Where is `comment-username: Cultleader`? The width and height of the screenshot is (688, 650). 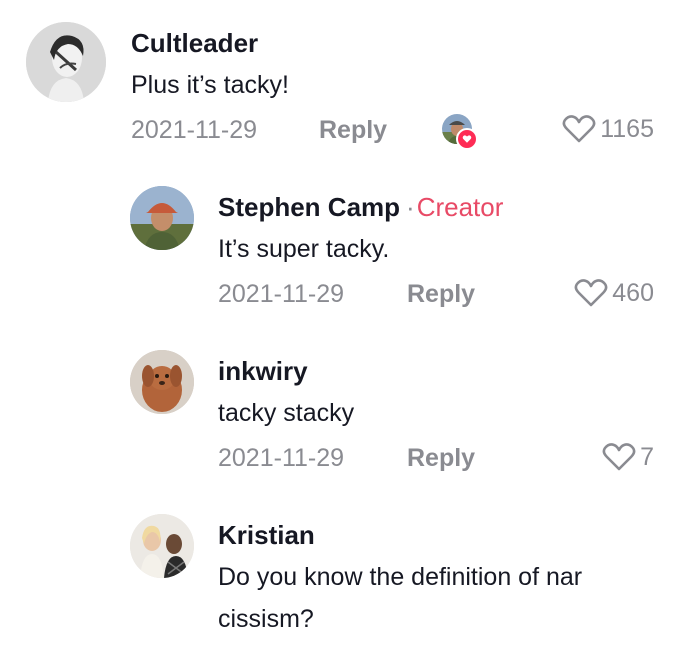
comment-username: Cultleader is located at coordinates (194, 43).